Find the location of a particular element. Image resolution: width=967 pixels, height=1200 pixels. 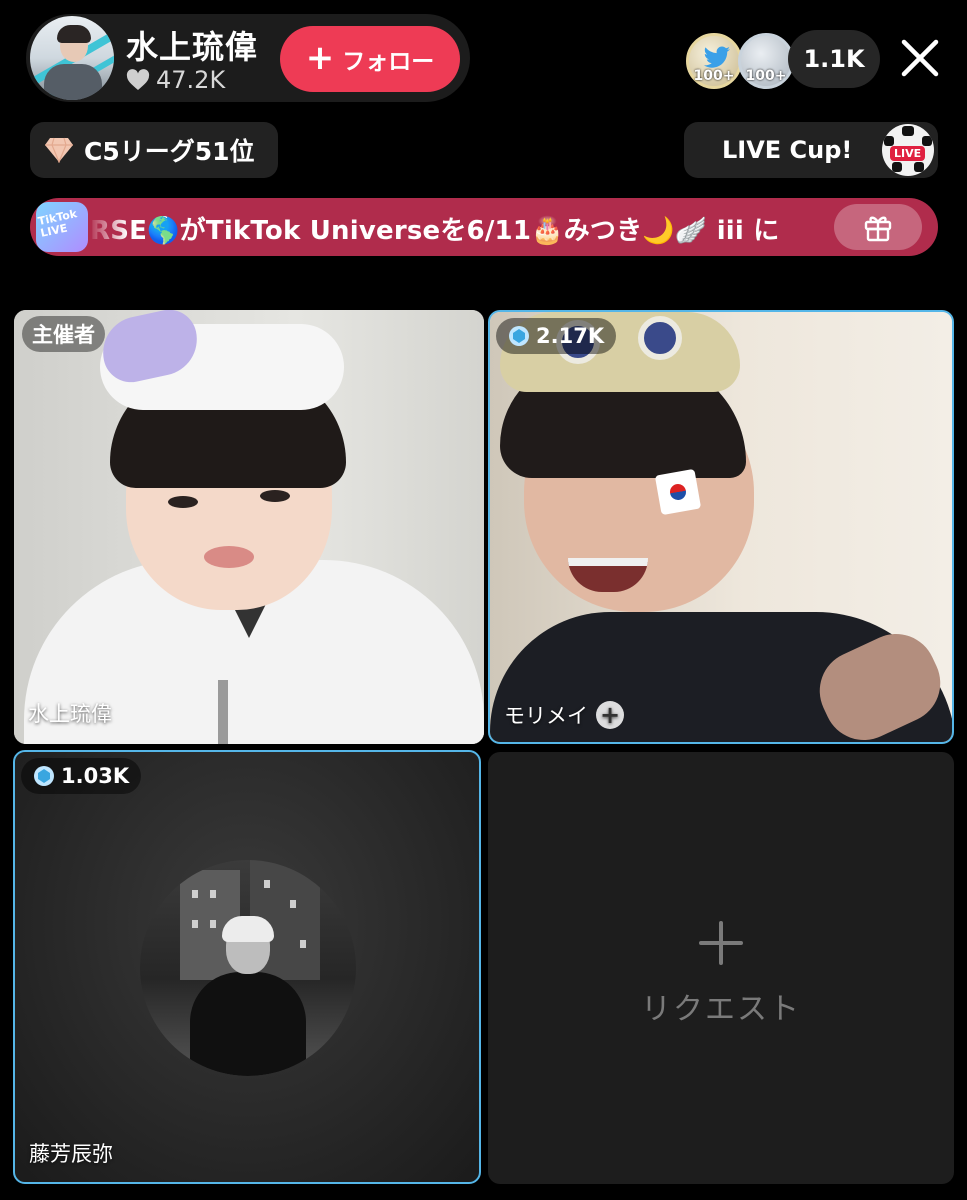

top-viewer-badge-1: 100+ is located at coordinates (714, 61).